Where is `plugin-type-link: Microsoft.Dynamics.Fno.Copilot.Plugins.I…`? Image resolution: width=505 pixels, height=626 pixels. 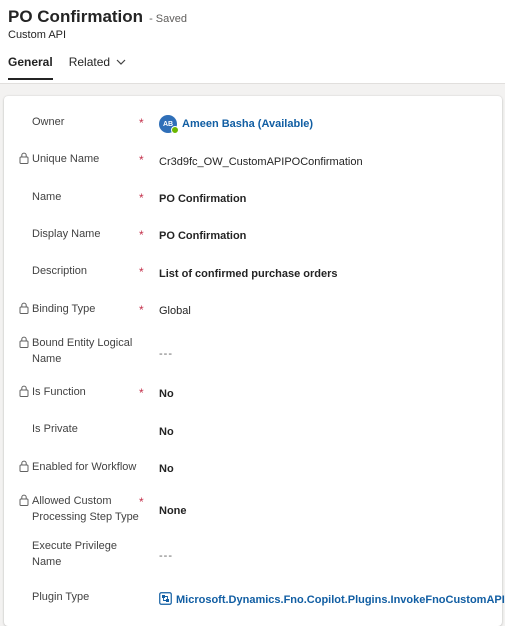 plugin-type-link: Microsoft.Dynamics.Fno.Copilot.Plugins.I… is located at coordinates (340, 600).